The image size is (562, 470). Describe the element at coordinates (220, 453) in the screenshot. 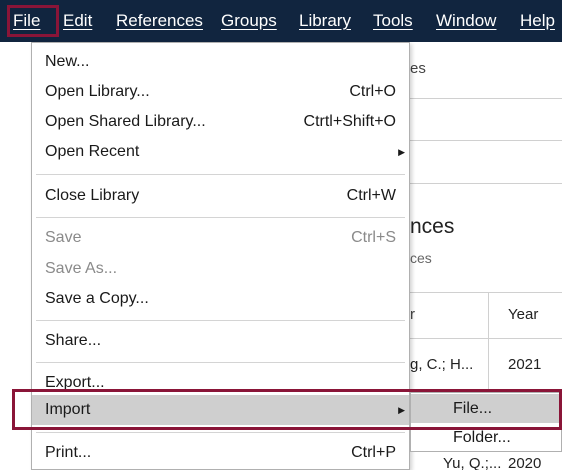

I see `menu-item-print: Print... Ctrl+P` at that location.